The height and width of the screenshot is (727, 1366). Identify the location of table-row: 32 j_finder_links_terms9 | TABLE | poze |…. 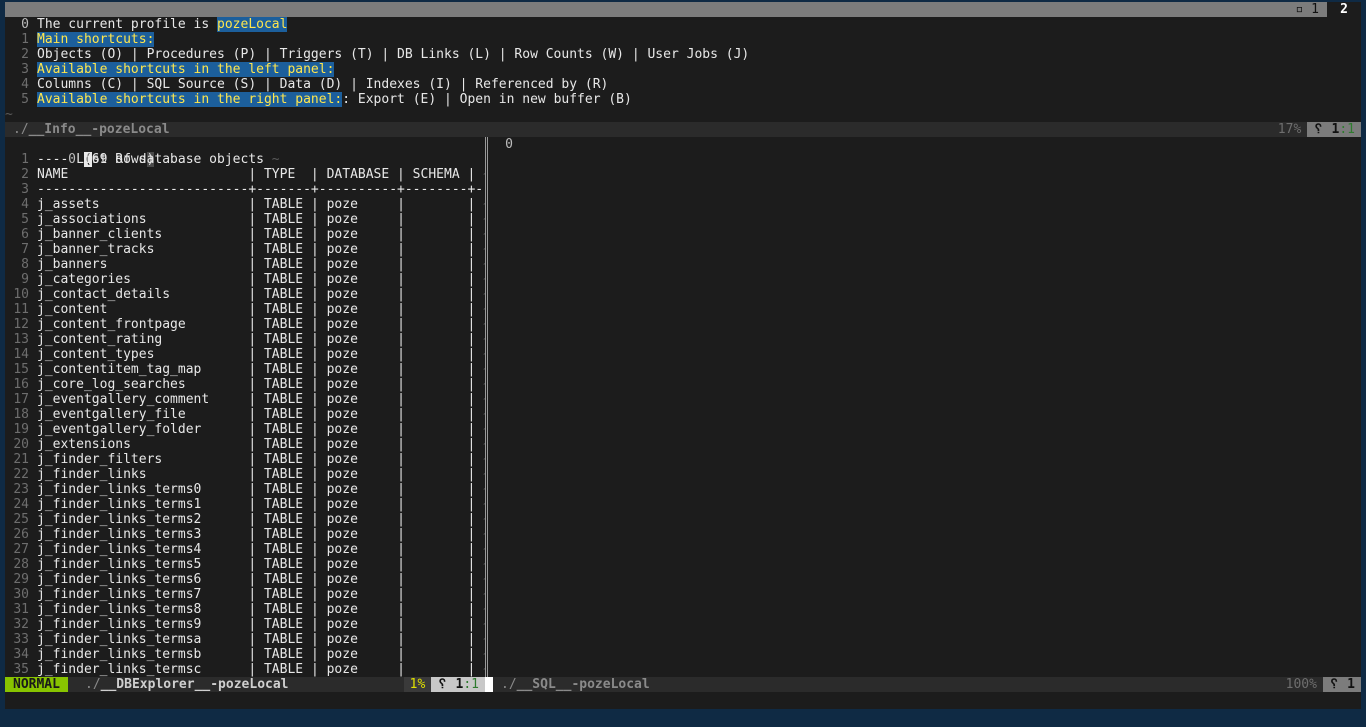
(245, 624).